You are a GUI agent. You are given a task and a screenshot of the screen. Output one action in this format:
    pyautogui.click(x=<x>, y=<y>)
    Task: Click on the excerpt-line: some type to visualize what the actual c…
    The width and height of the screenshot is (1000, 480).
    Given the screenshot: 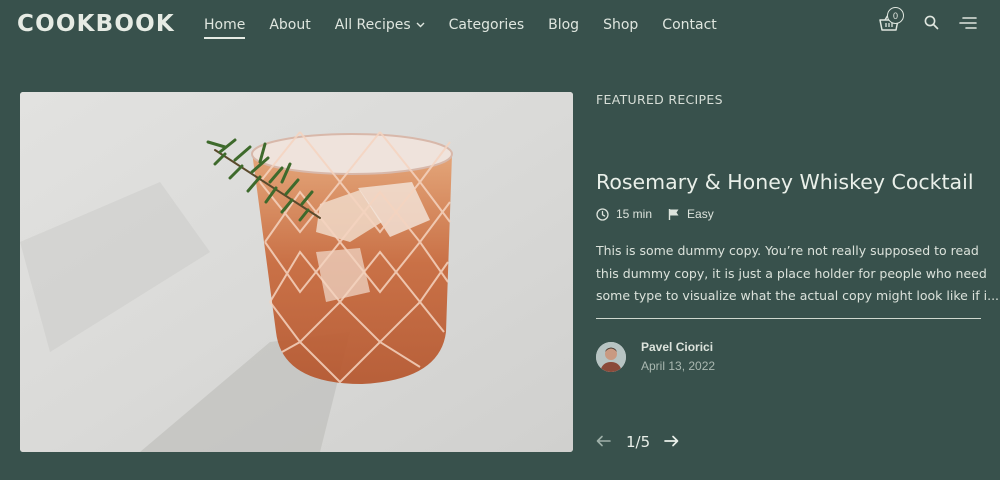 What is the action you would take?
    pyautogui.click(x=798, y=295)
    